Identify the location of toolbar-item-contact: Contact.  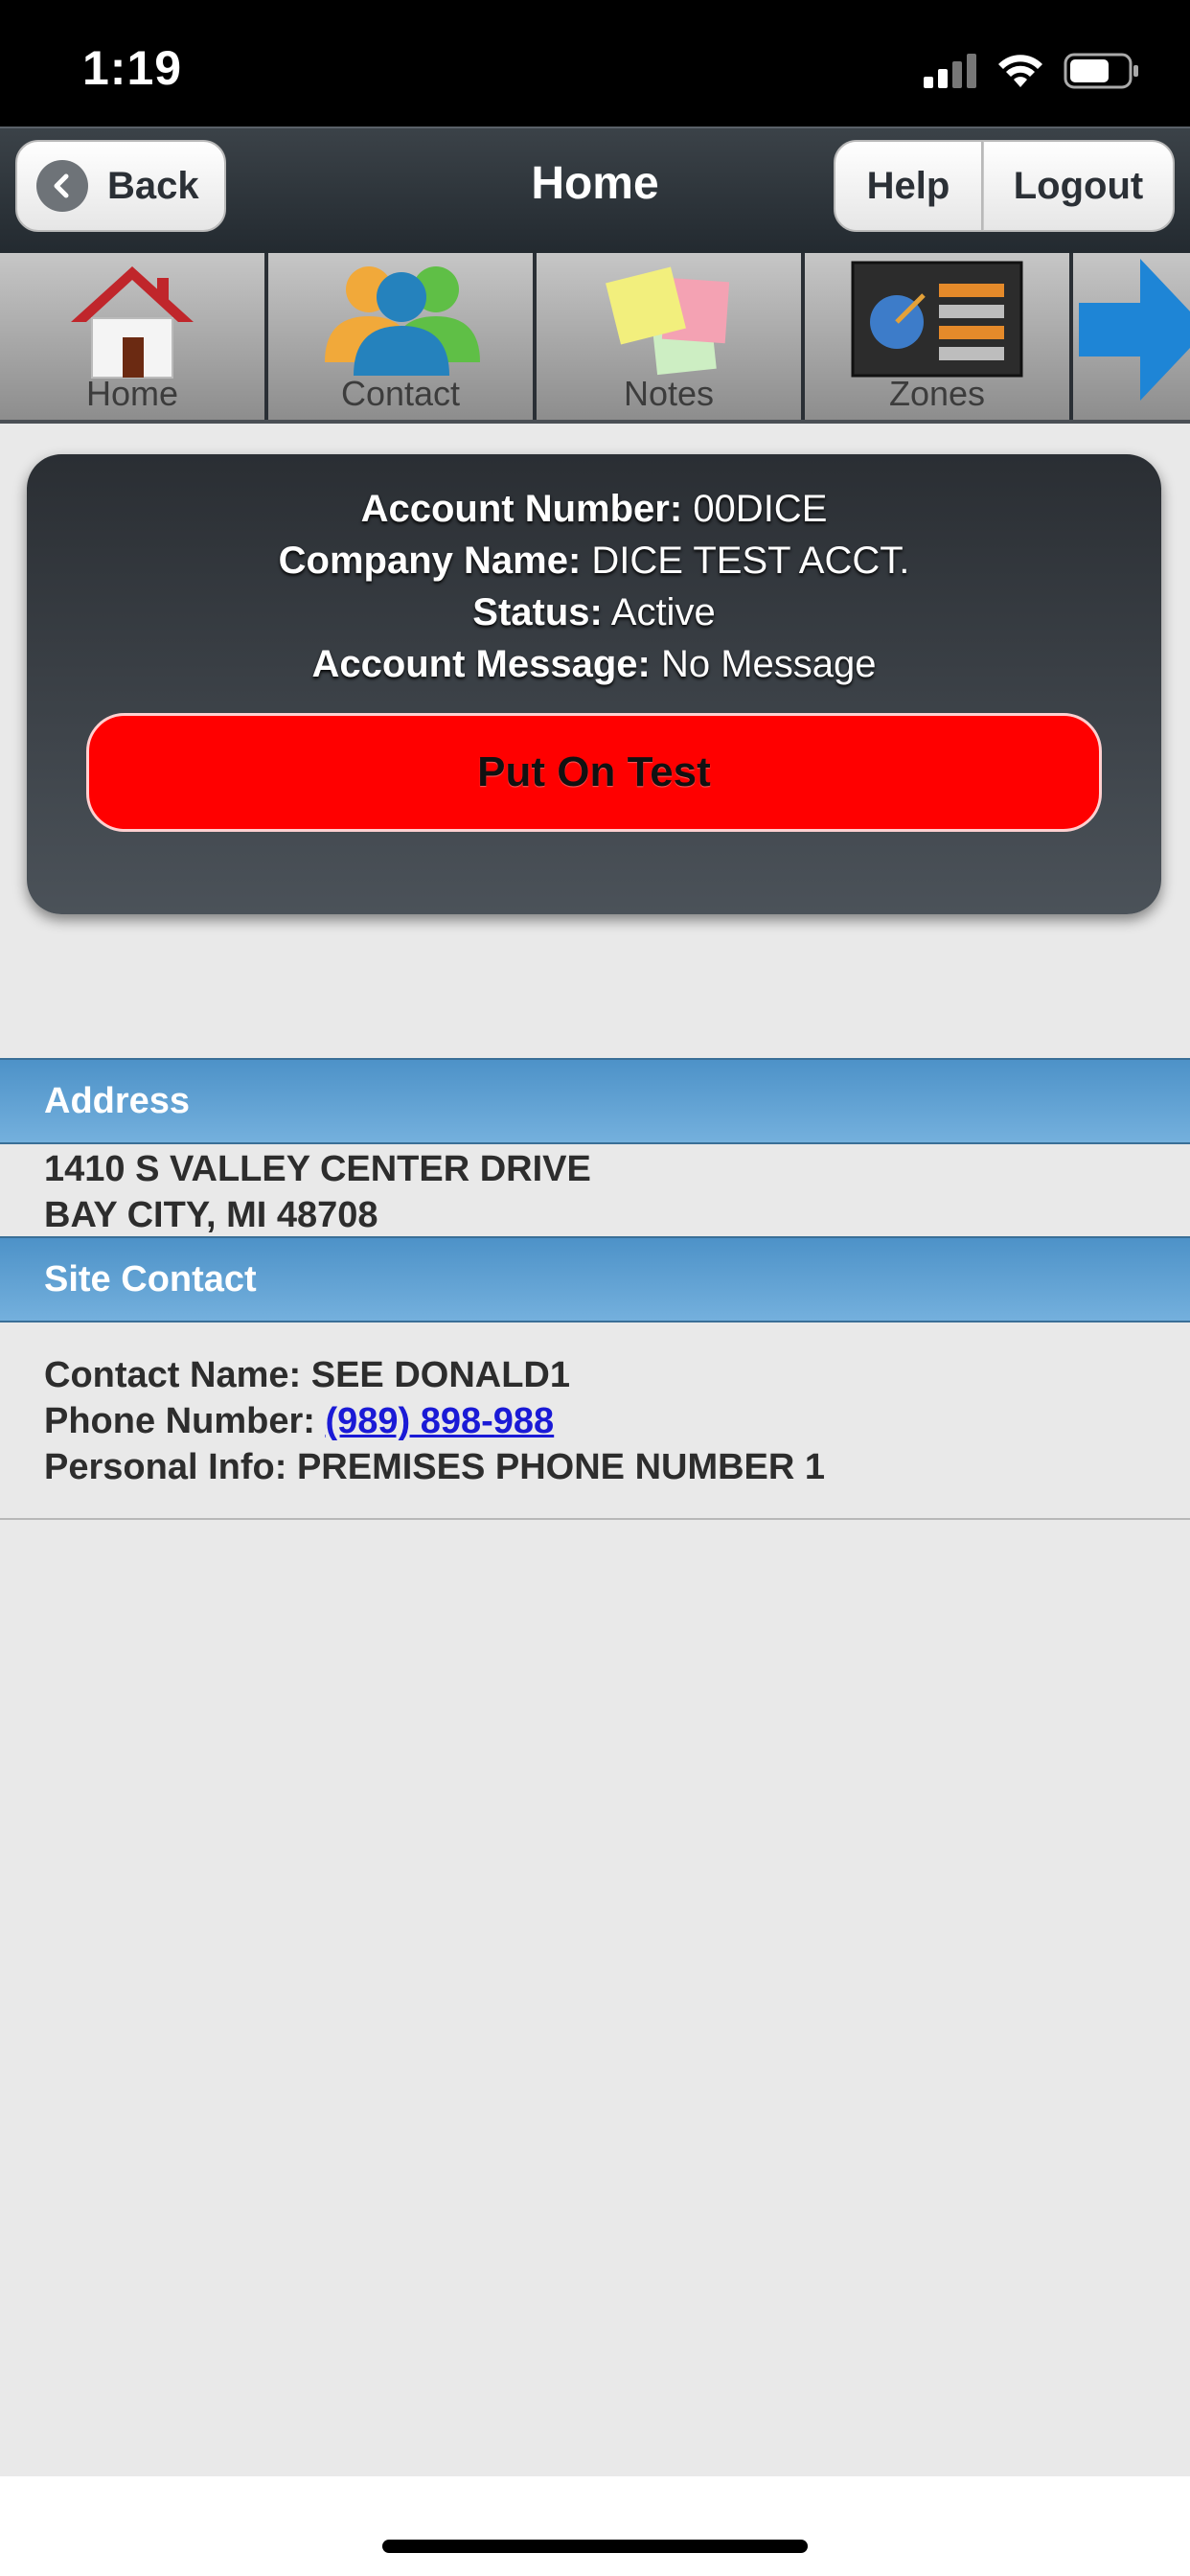
(401, 336).